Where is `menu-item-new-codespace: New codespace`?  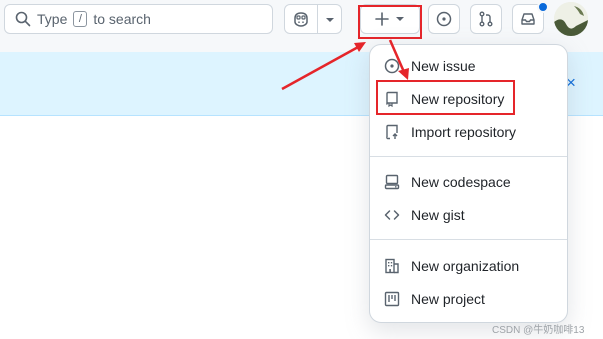
menu-item-new-codespace: New codespace is located at coordinates (468, 182).